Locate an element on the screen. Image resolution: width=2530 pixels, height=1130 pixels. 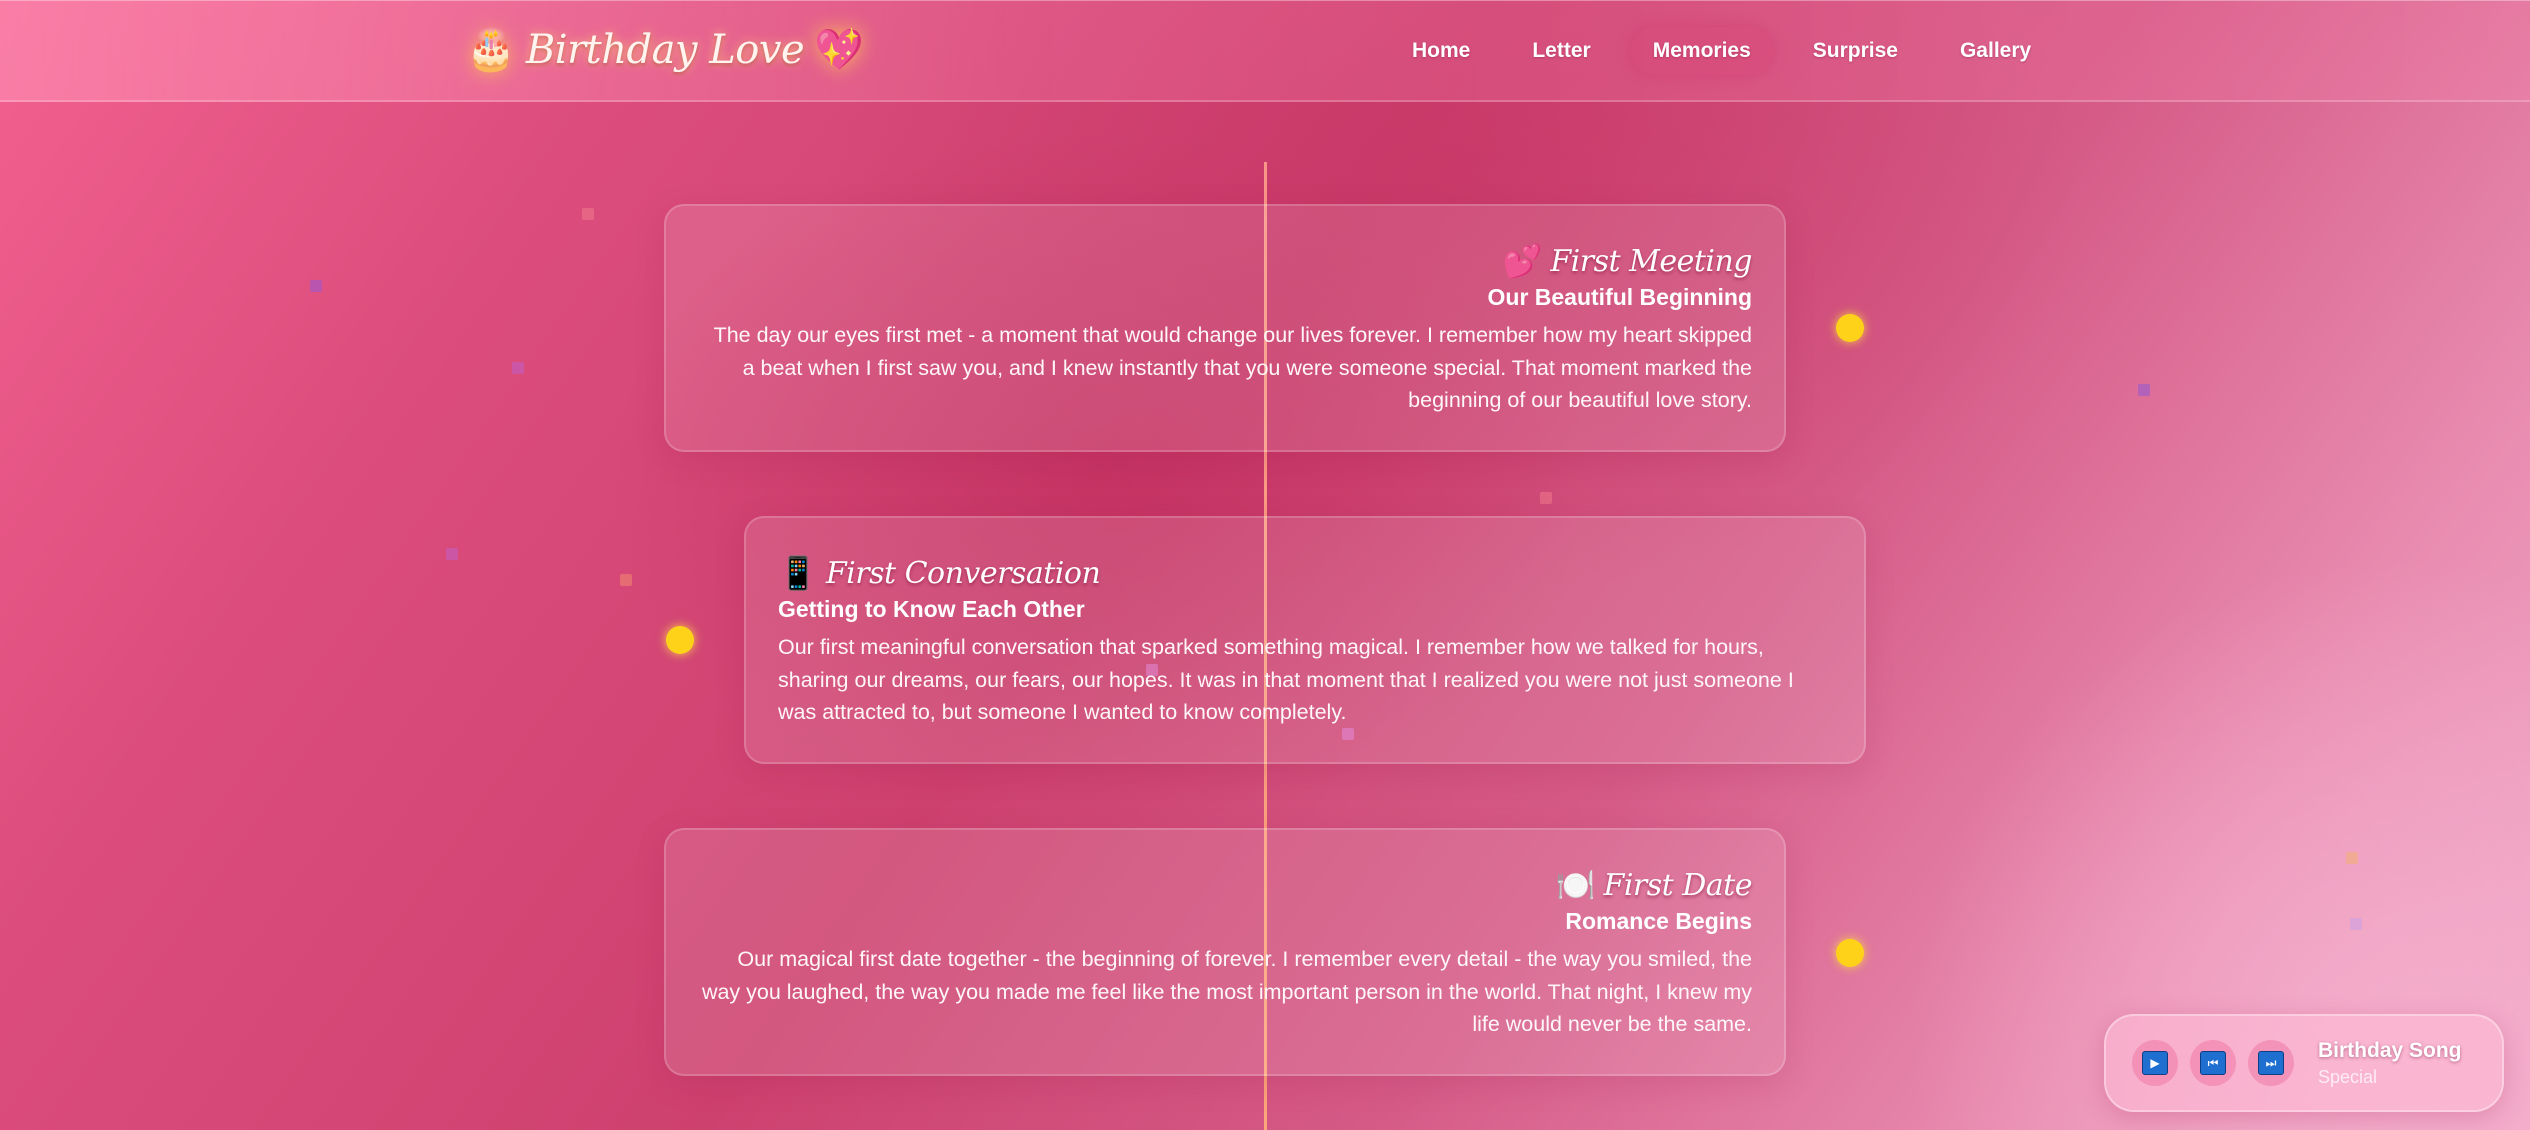
brand-name: Birthday Love is located at coordinates (665, 50).